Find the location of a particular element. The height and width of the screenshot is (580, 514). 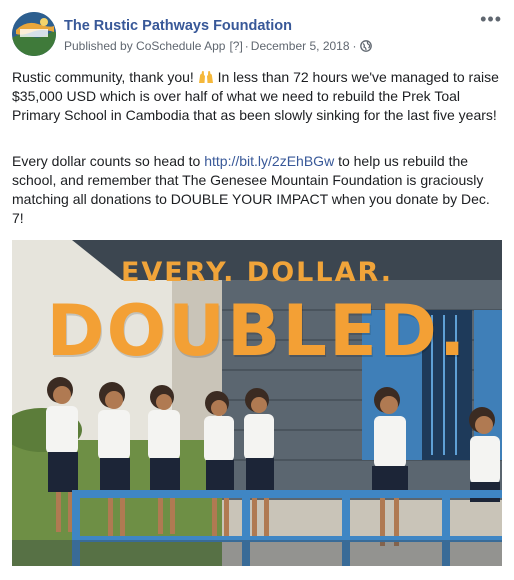

globe-icon is located at coordinates (365, 46).